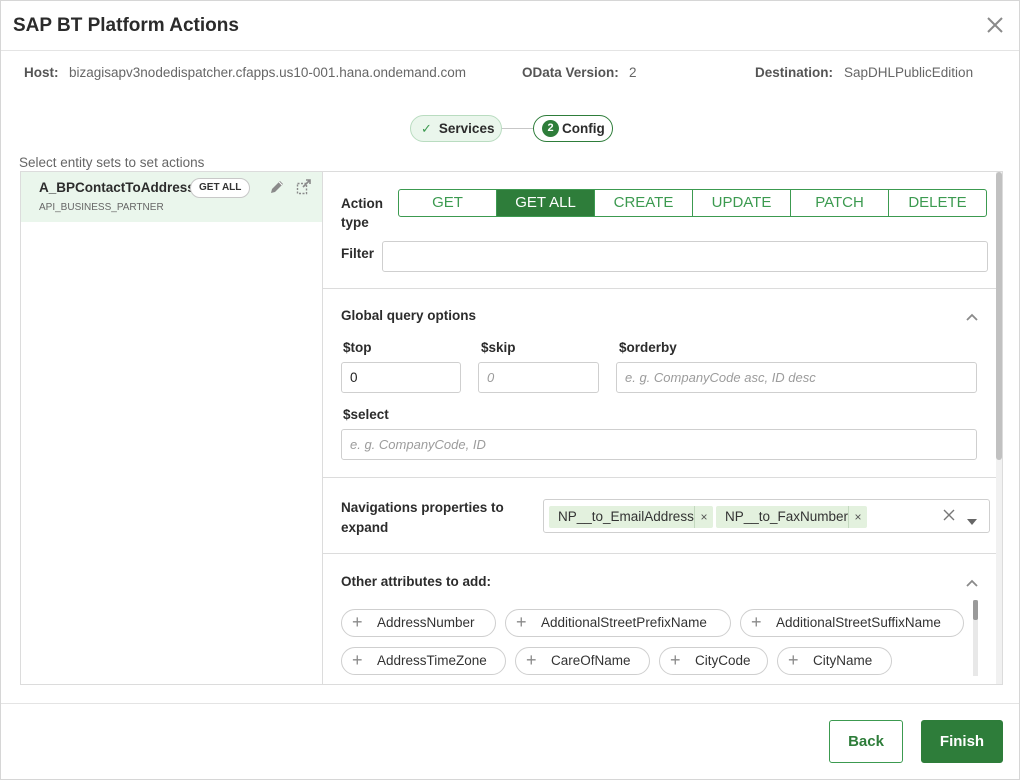  I want to click on action-type-label-line2: type, so click(355, 222).